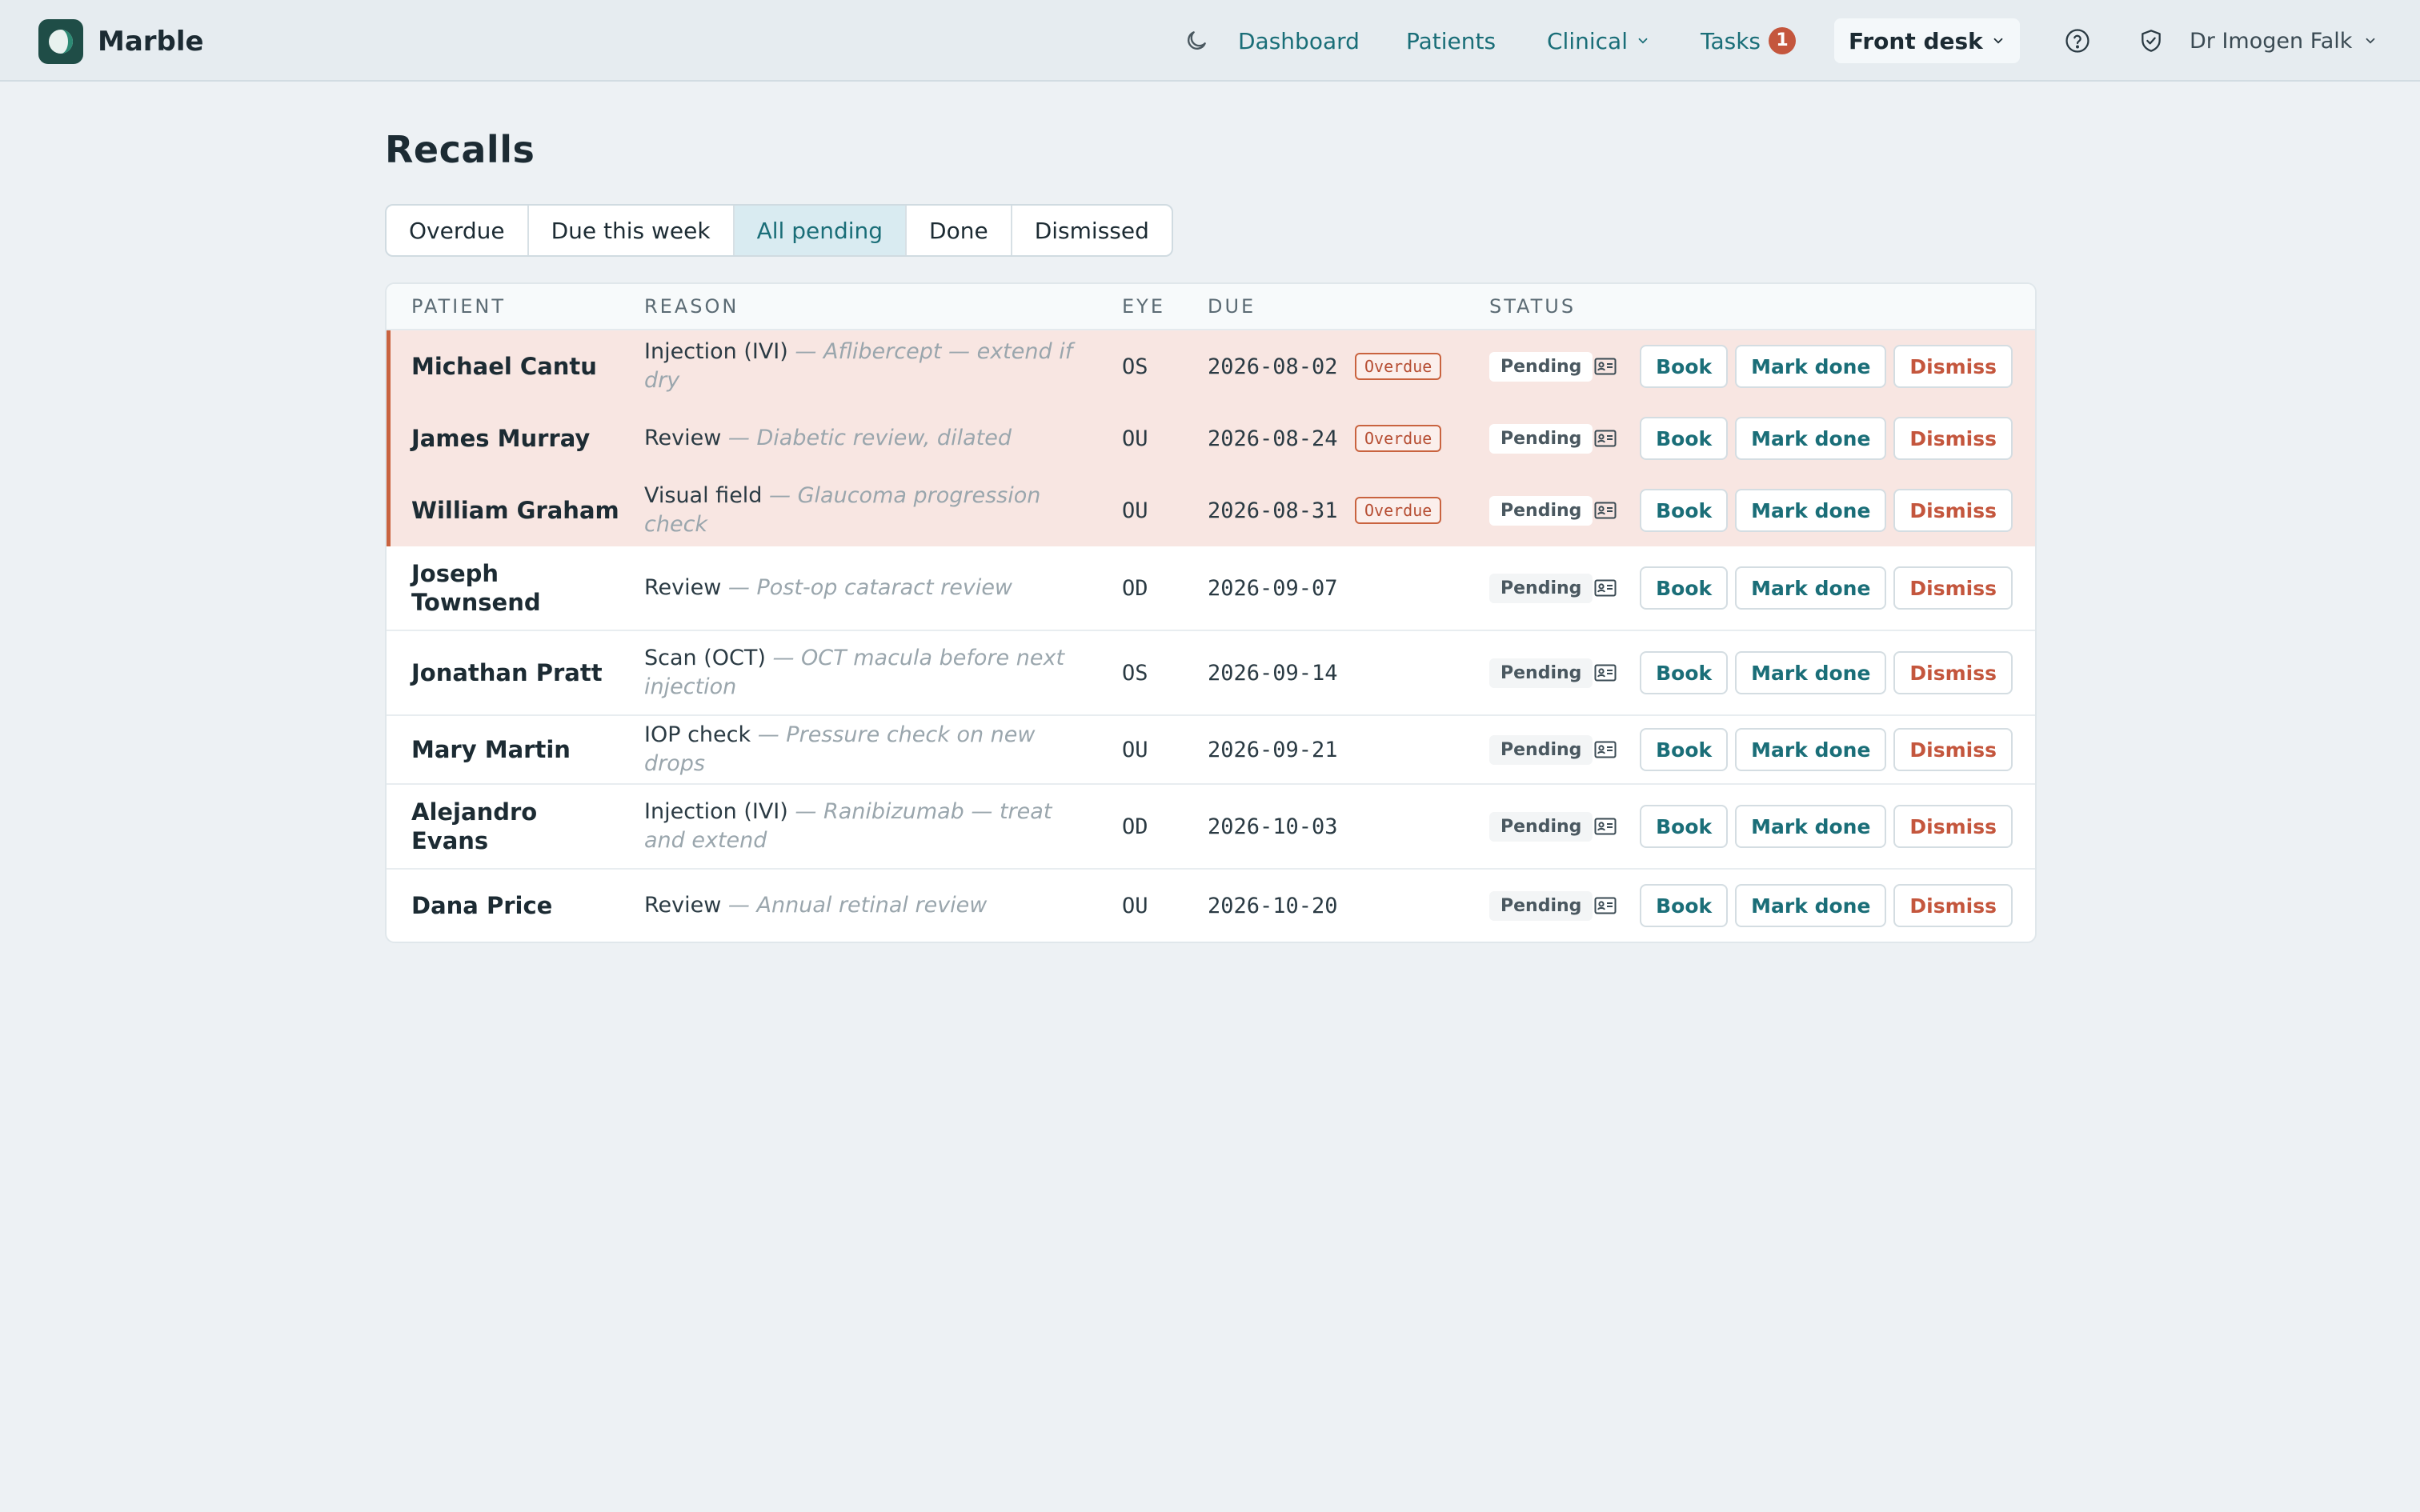 Image resolution: width=2420 pixels, height=1512 pixels. Describe the element at coordinates (2151, 41) in the screenshot. I see `security-button` at that location.